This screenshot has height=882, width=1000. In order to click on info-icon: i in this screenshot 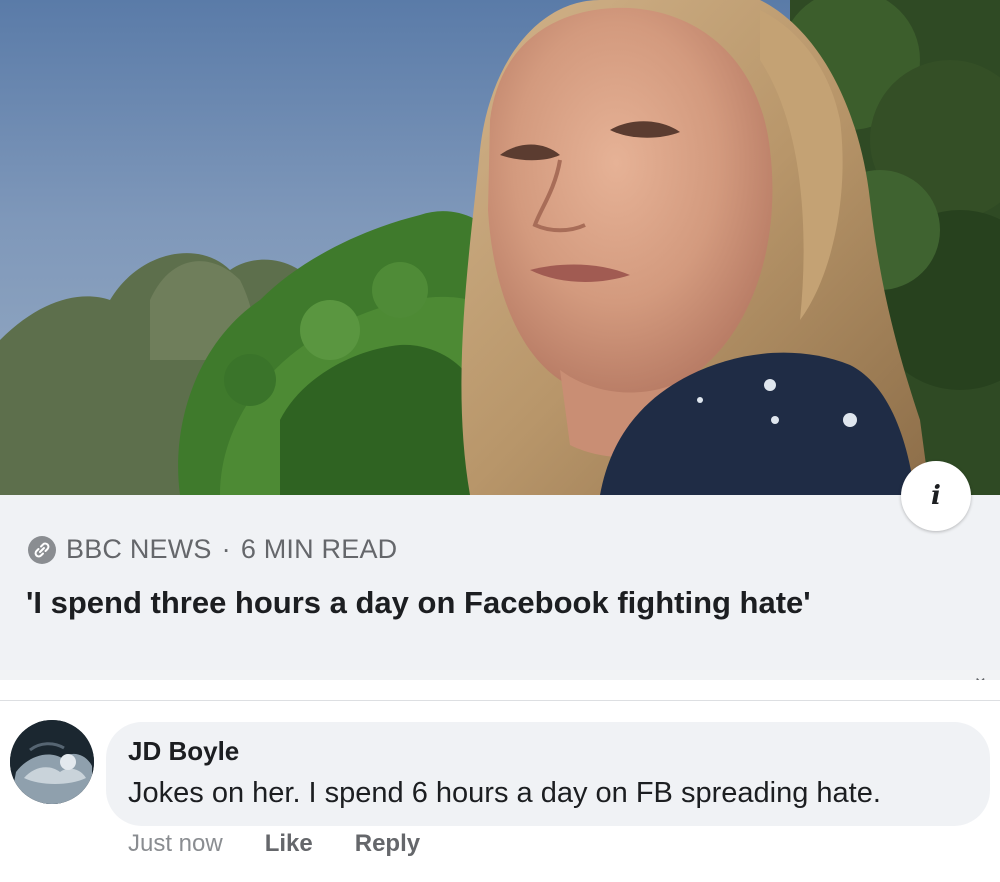, I will do `click(936, 496)`.